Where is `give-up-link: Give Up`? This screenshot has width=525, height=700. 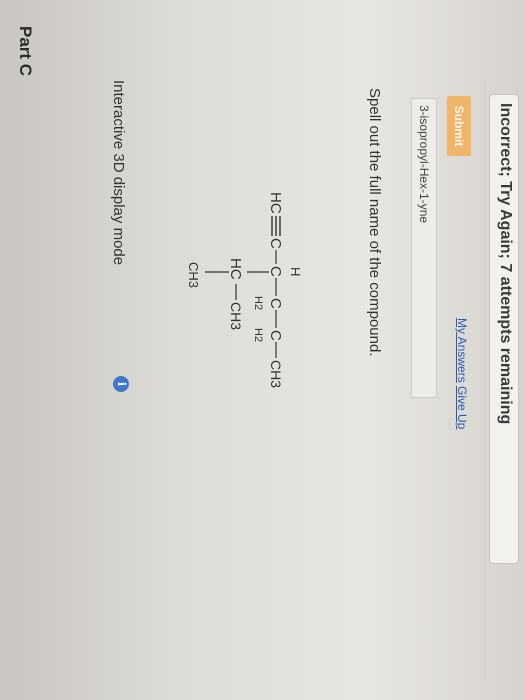 give-up-link: Give Up is located at coordinates (462, 407).